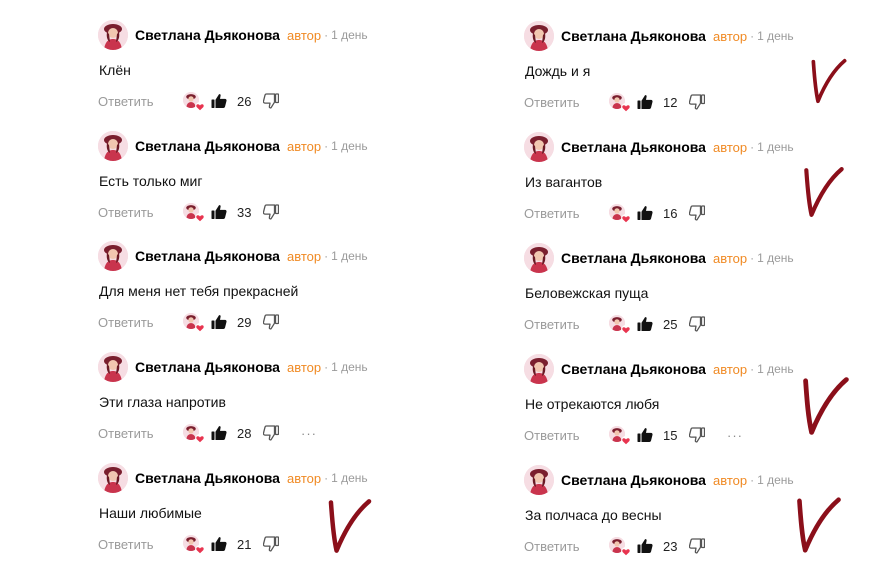 The image size is (880, 564). Describe the element at coordinates (564, 182) in the screenshot. I see `comment-text: Из вагантов` at that location.